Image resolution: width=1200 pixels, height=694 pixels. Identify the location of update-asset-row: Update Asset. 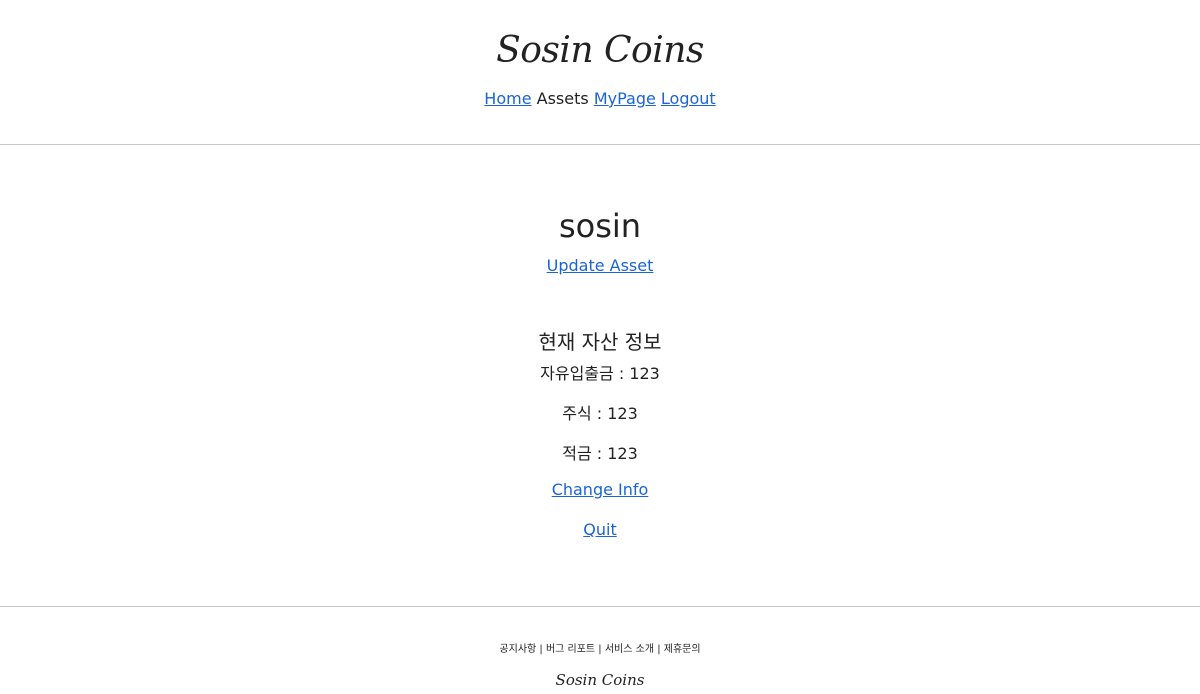
(600, 265).